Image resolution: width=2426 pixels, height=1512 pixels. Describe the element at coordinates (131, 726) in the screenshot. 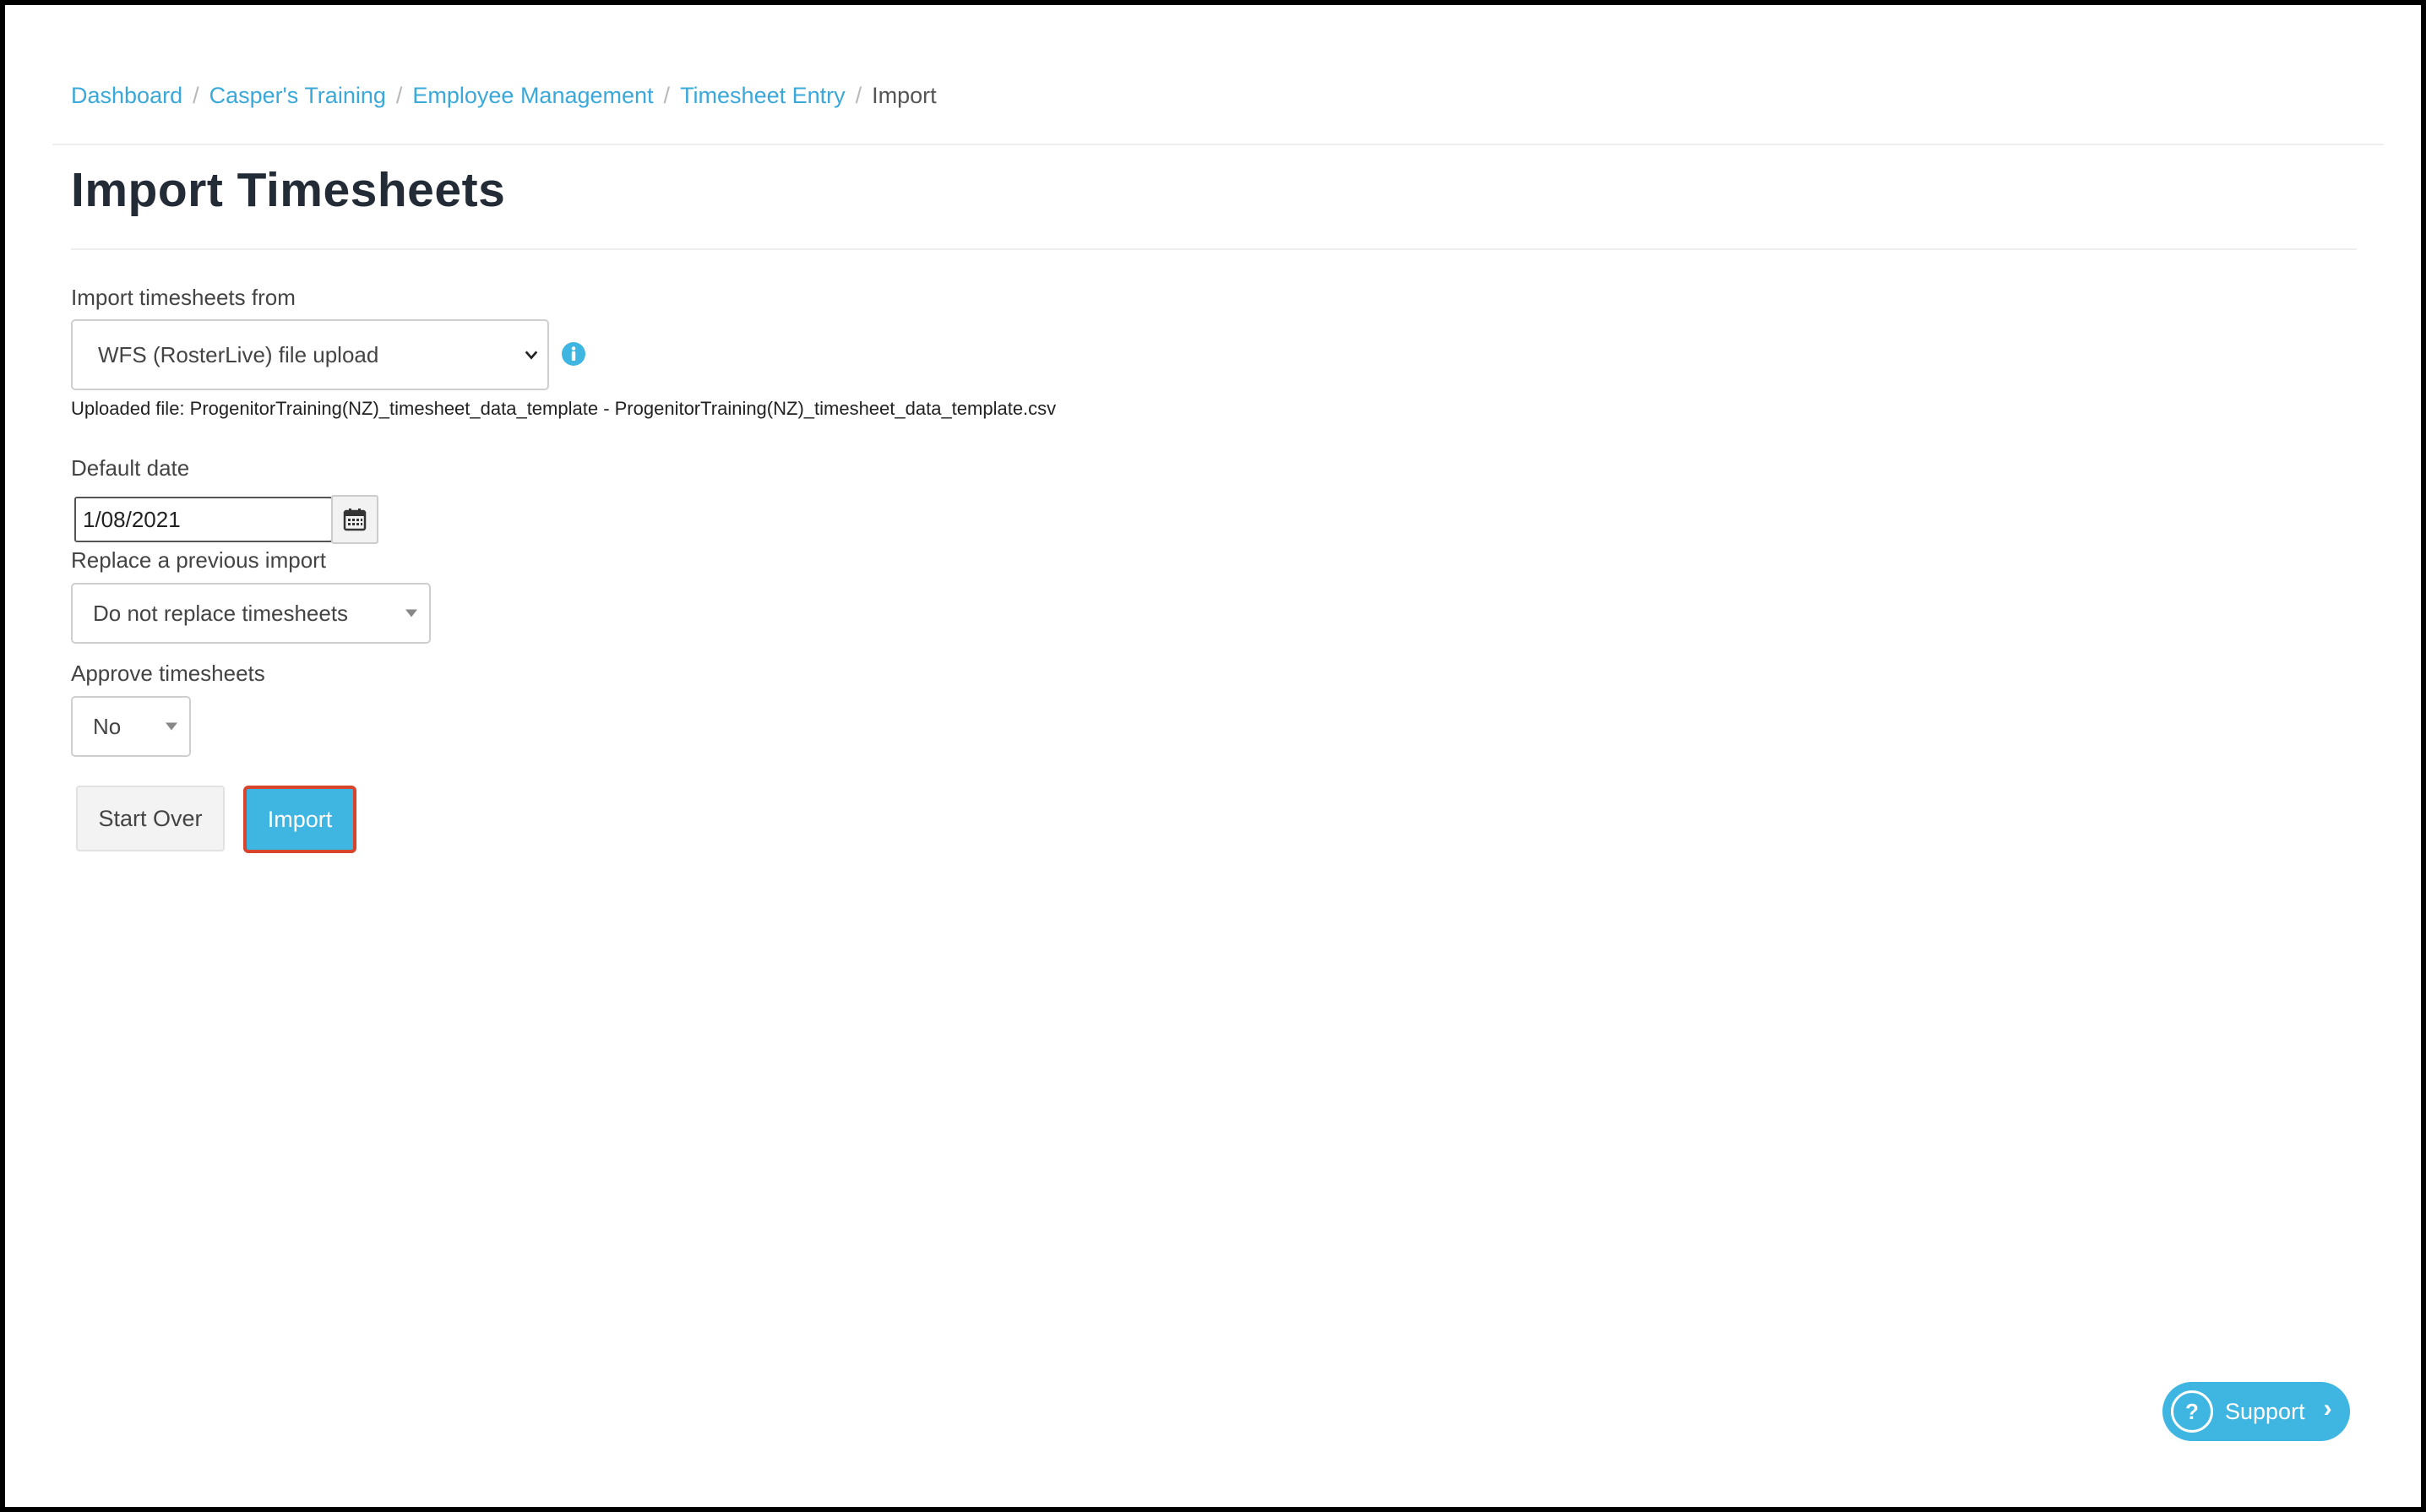

I see `approve-select: No` at that location.